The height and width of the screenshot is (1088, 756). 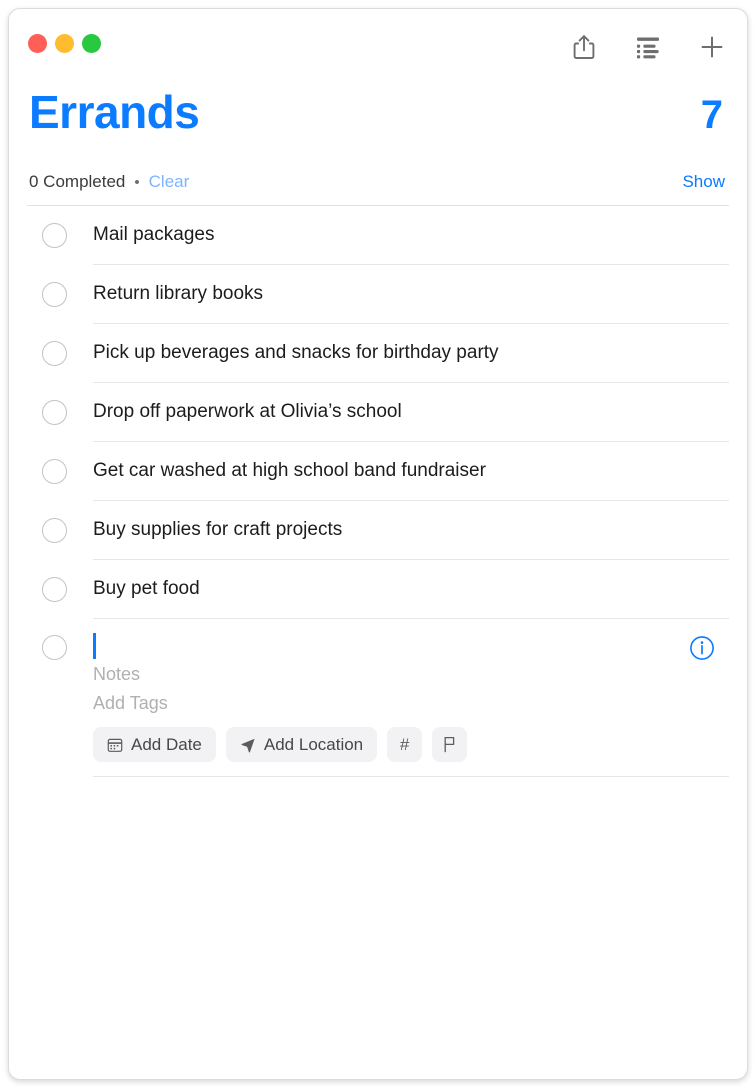 What do you see at coordinates (94, 646) in the screenshot?
I see `text-cursor` at bounding box center [94, 646].